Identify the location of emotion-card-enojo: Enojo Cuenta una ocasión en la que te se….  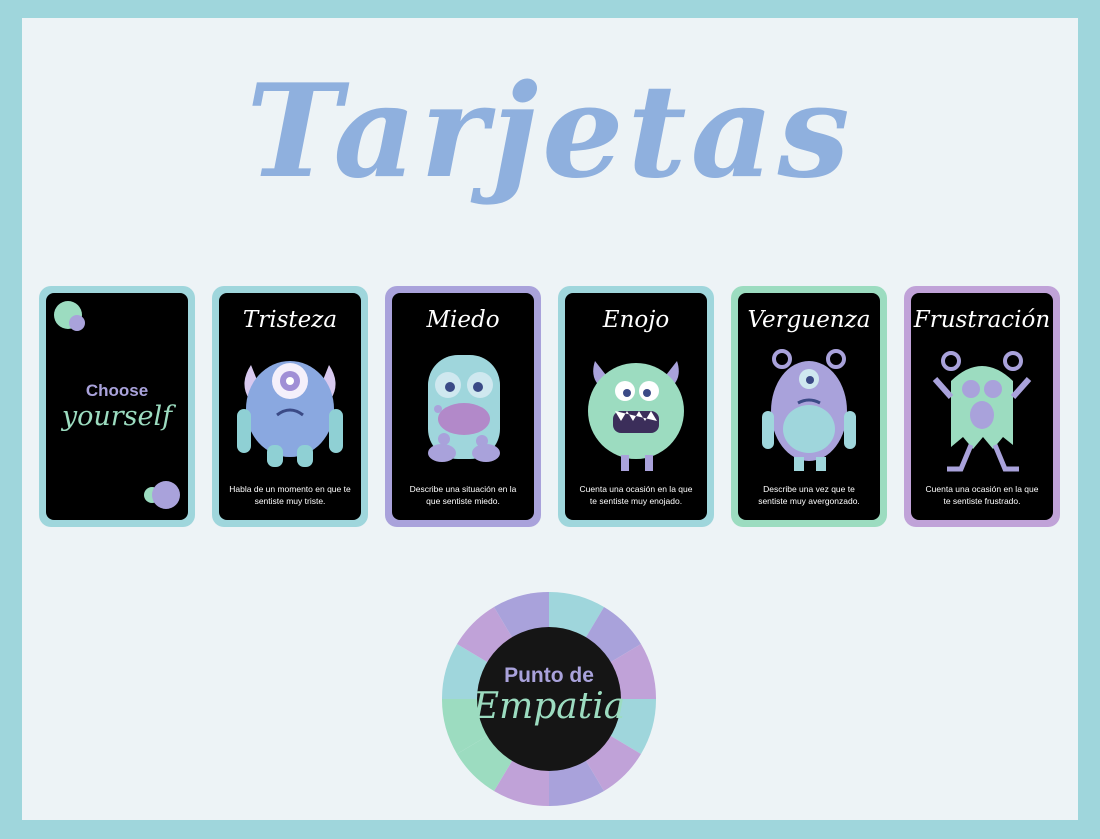
(636, 406).